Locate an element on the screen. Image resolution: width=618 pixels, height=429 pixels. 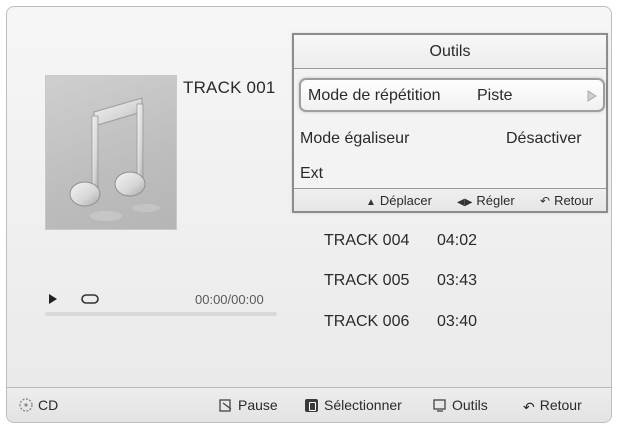
tools-label: Outils is located at coordinates (470, 405).